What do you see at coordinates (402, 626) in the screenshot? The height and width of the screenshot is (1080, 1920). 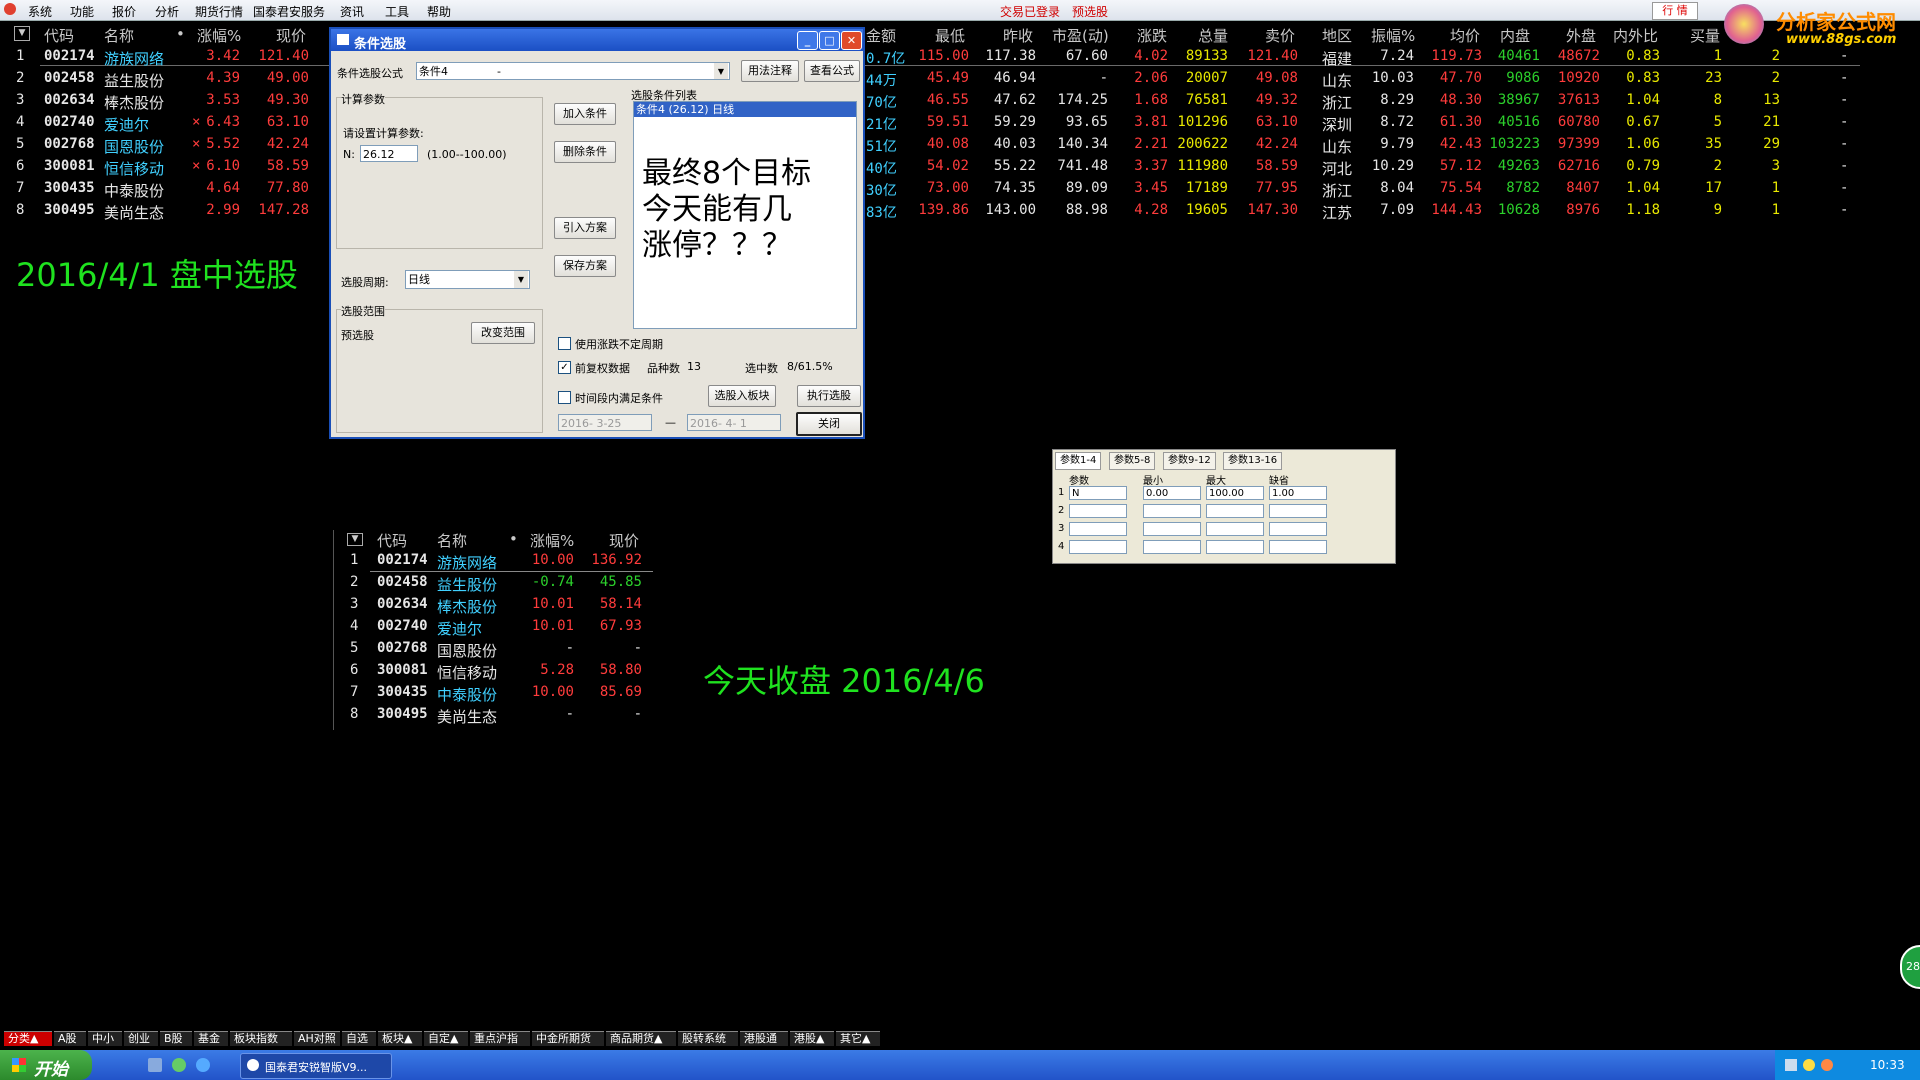 I see `small-cell-code: 002740` at bounding box center [402, 626].